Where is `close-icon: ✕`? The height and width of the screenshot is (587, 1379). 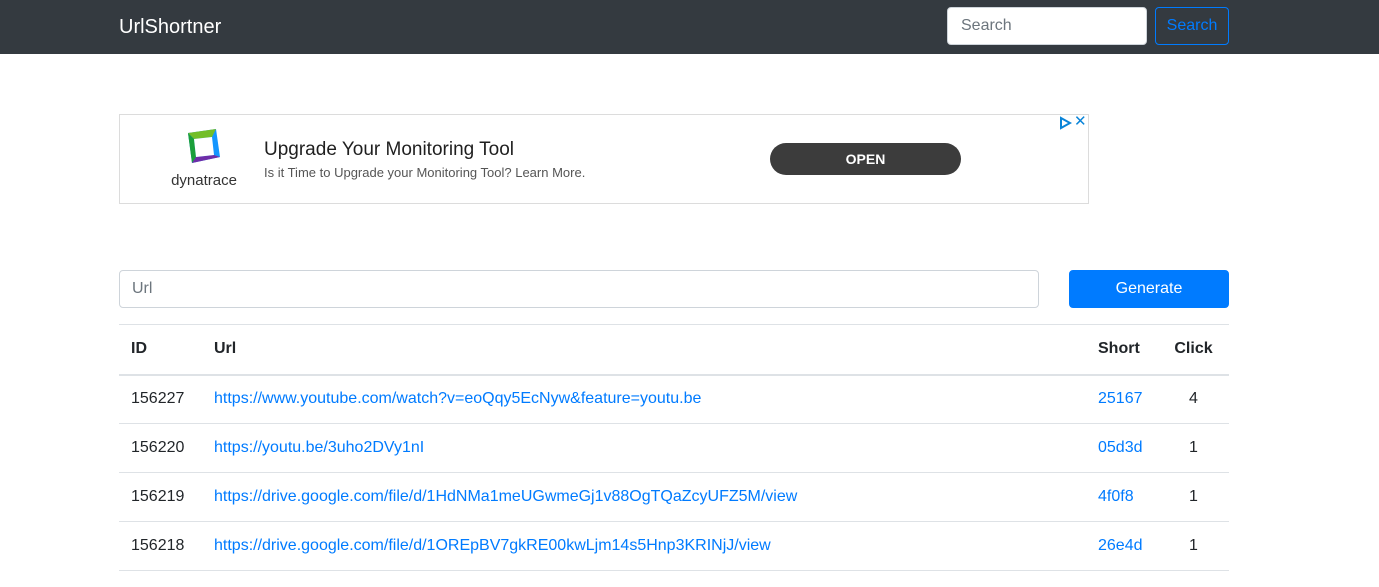
close-icon: ✕ is located at coordinates (1080, 122).